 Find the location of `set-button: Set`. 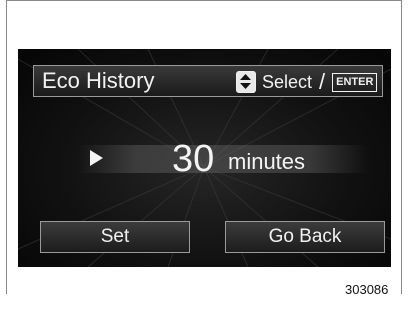

set-button: Set is located at coordinates (115, 237).